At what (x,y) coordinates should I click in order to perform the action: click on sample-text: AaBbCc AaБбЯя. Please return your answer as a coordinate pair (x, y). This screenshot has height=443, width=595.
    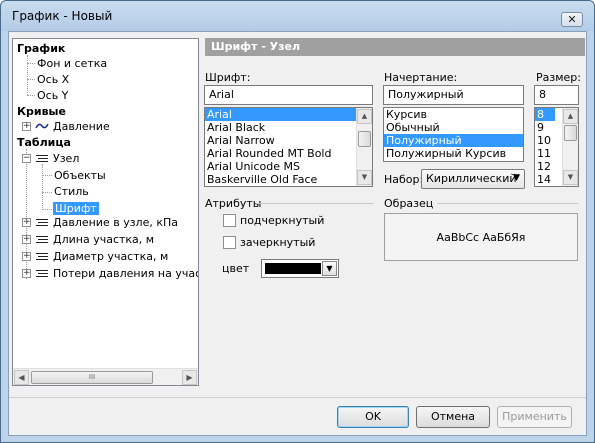
    Looking at the image, I should click on (481, 237).